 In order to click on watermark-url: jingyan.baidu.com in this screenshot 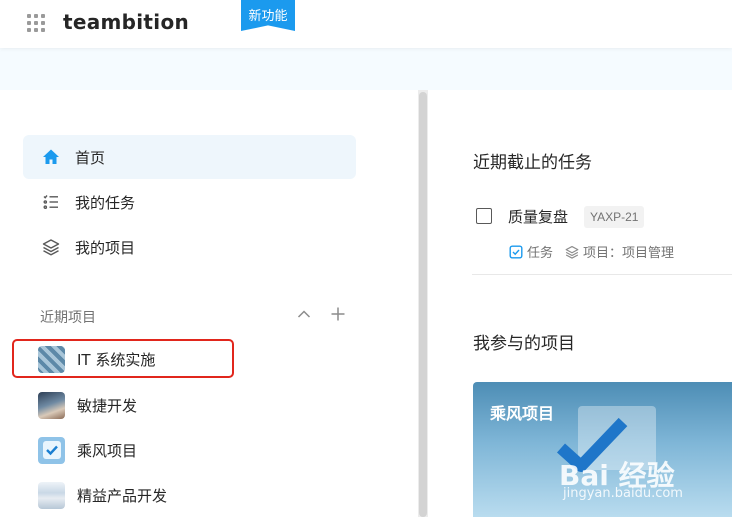, I will do `click(623, 493)`.